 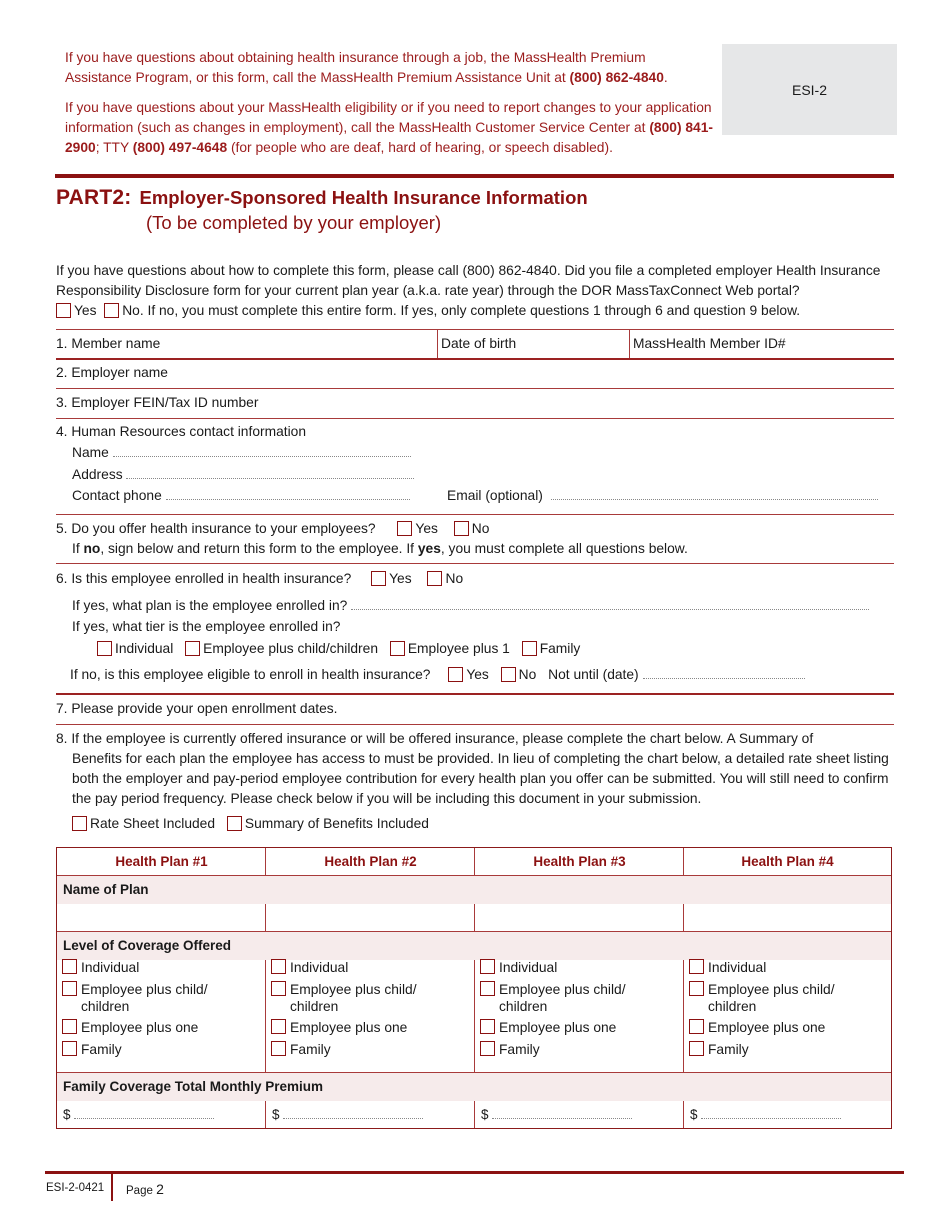 I want to click on tier-individual-checkbox, so click(x=104, y=648).